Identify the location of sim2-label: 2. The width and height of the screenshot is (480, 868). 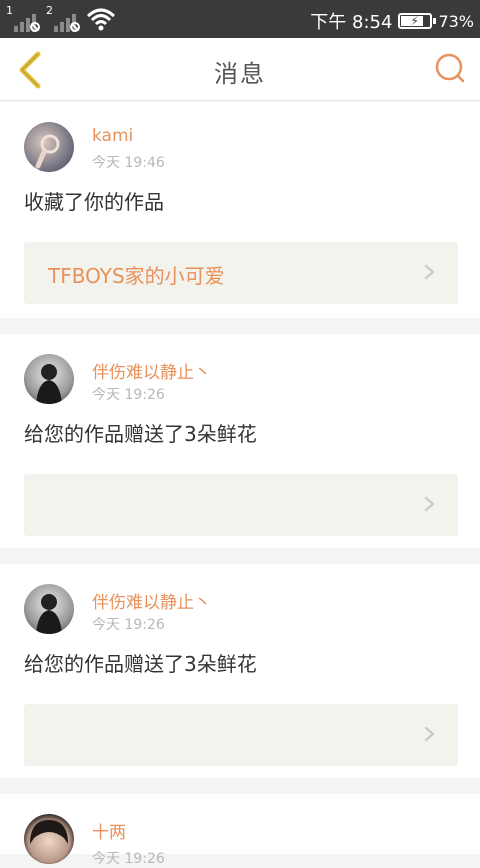
(49, 10).